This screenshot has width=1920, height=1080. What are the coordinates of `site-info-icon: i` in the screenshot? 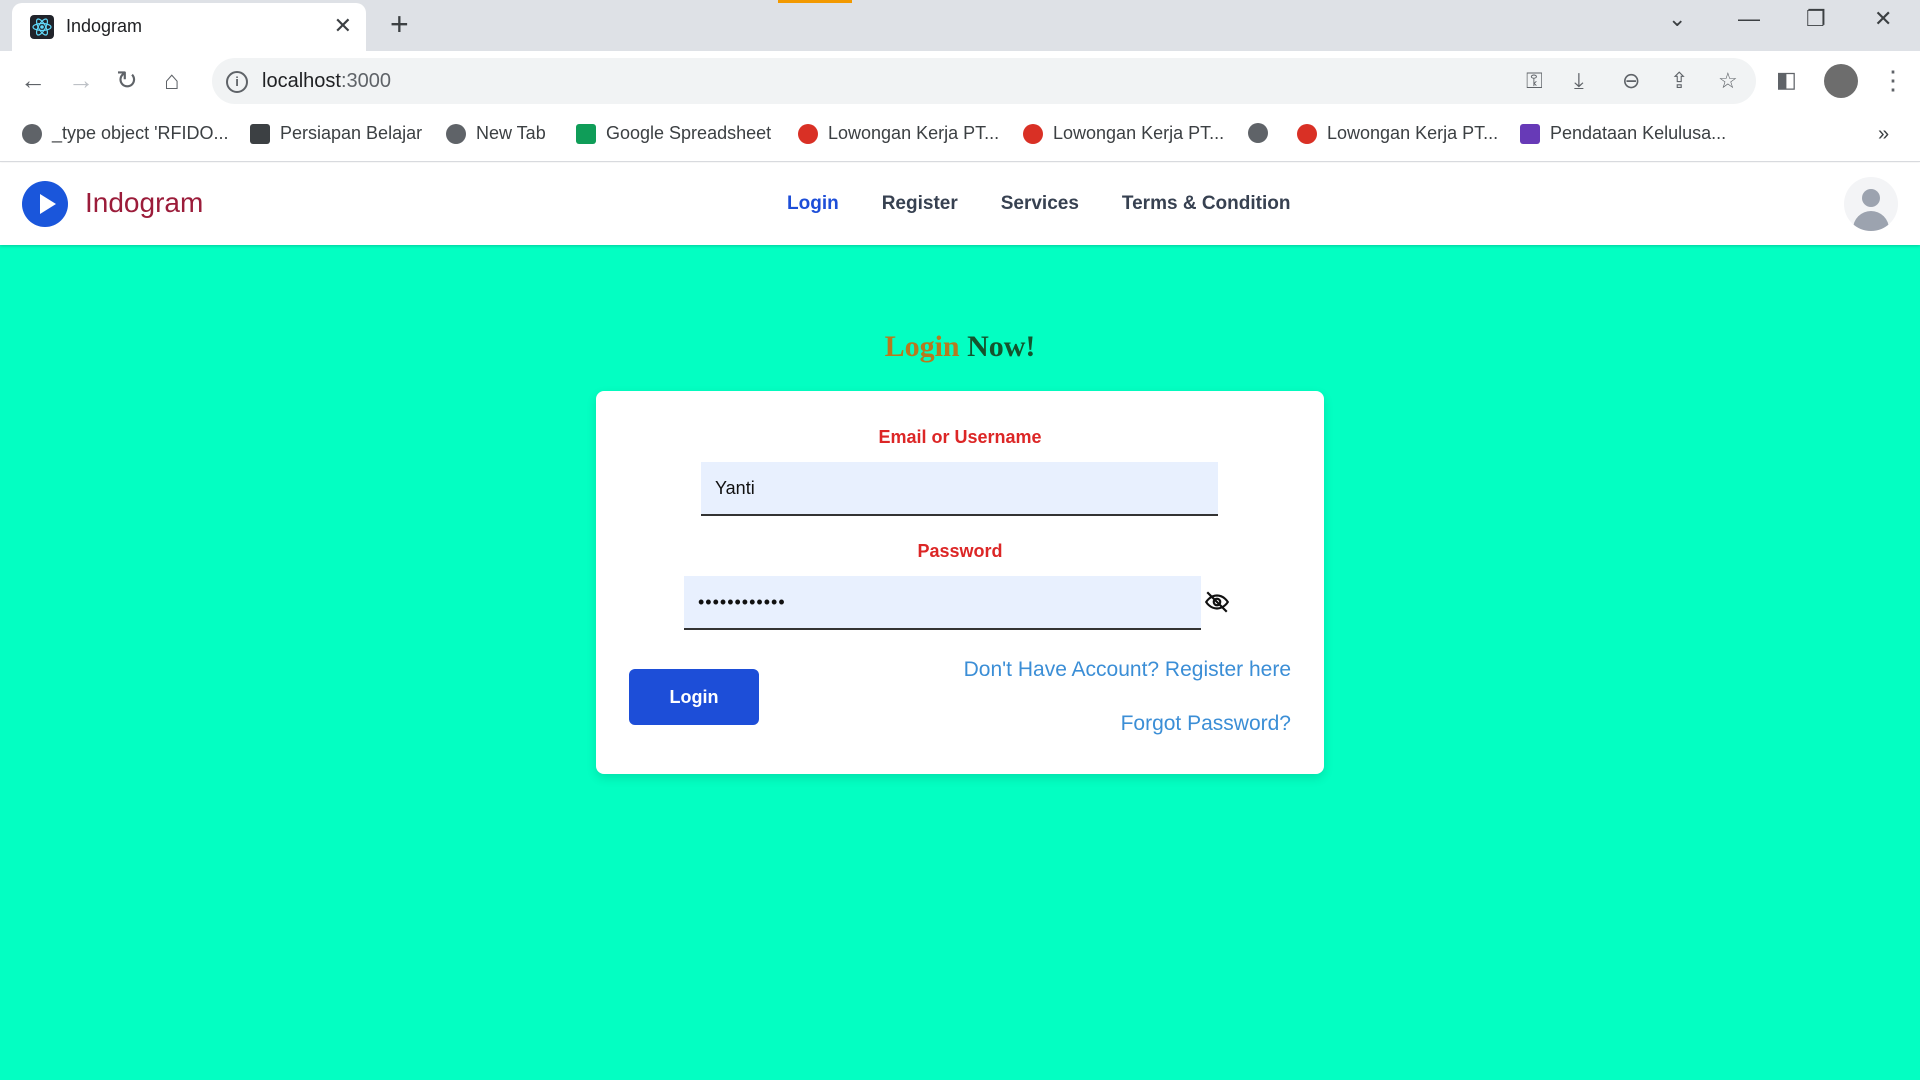 It's located at (237, 82).